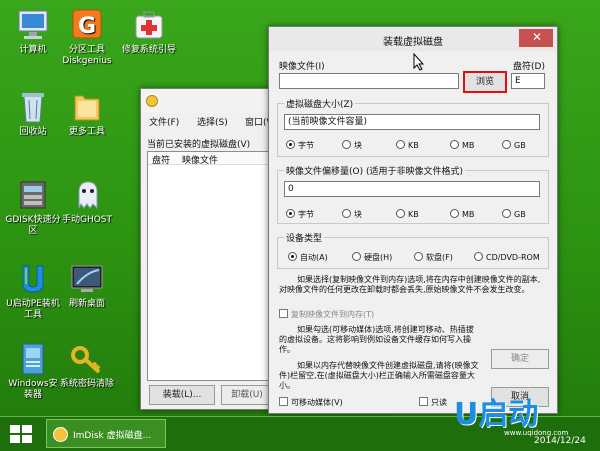 Image resolution: width=600 pixels, height=451 pixels. Describe the element at coordinates (468, 145) in the screenshot. I see `radio-label: MB` at that location.